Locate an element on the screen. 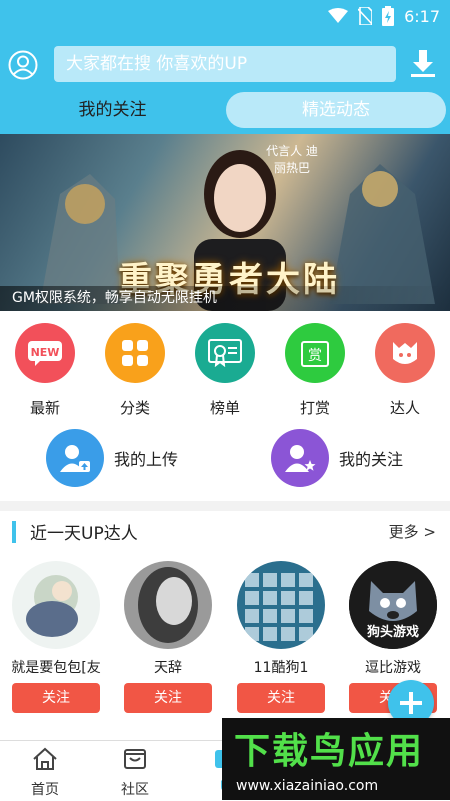 The image size is (450, 801). category-classify: 分类 is located at coordinates (135, 370).